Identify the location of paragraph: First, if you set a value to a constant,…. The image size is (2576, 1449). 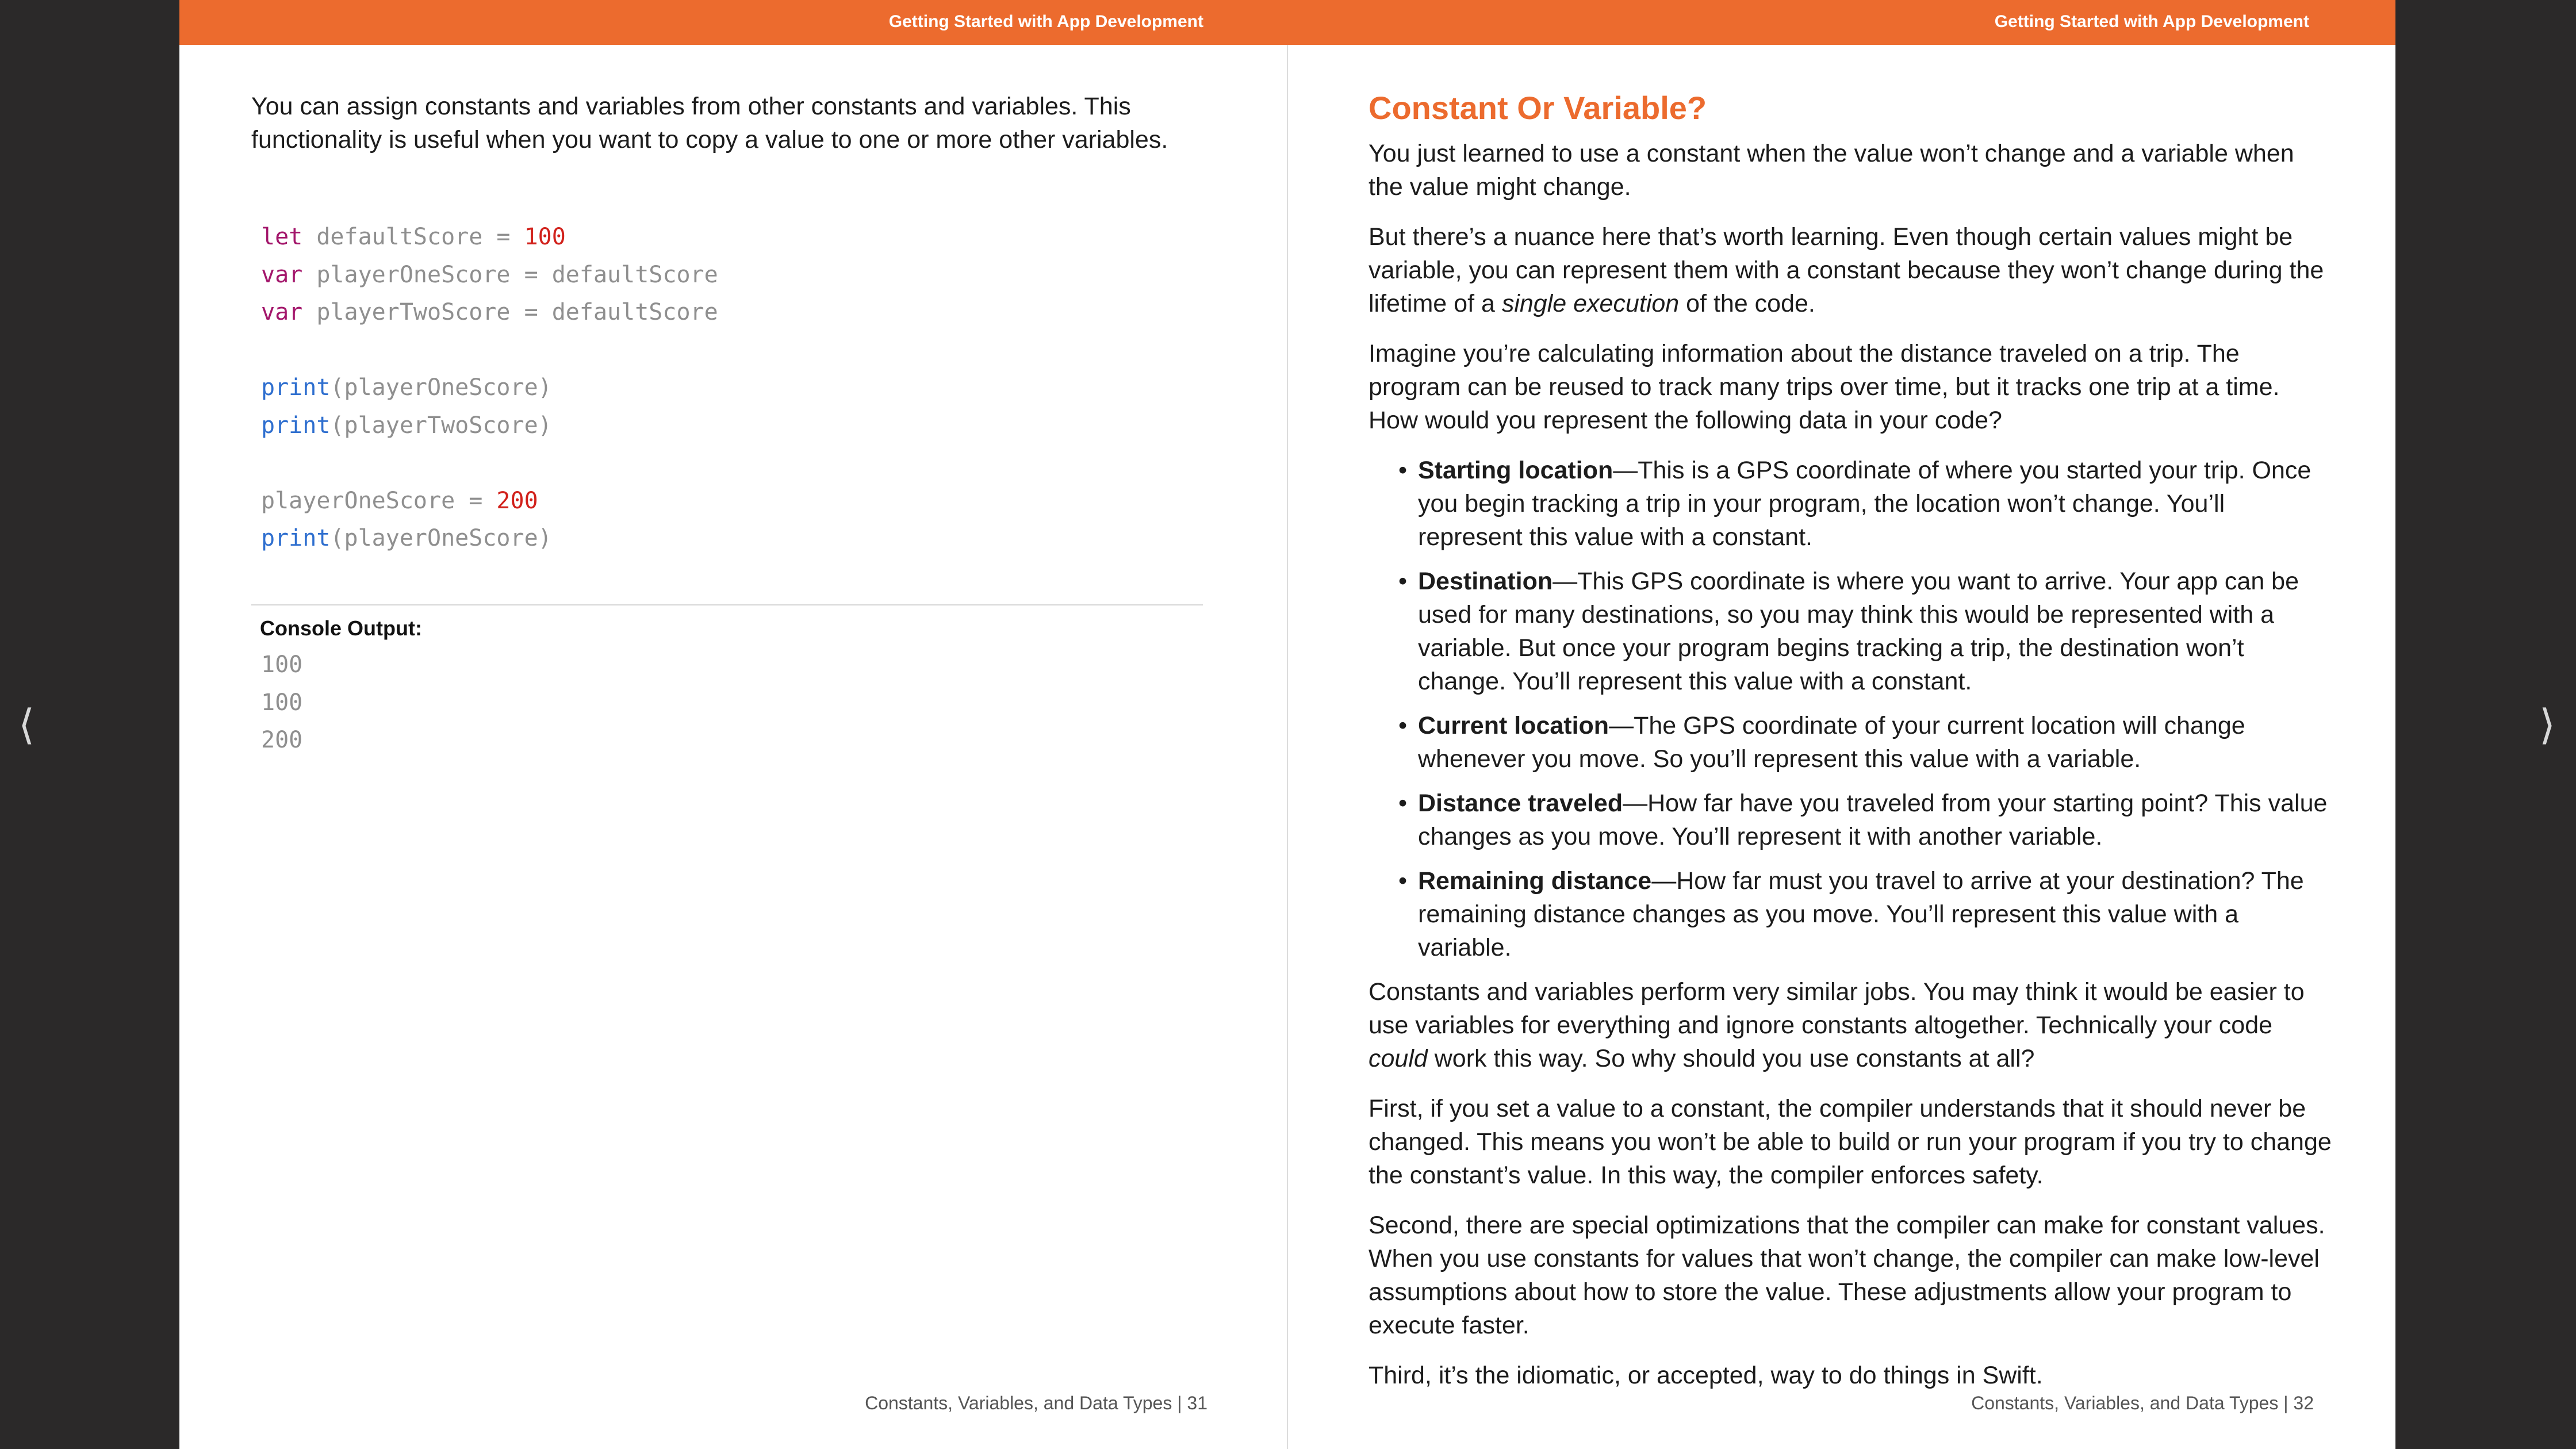
(1850, 1142).